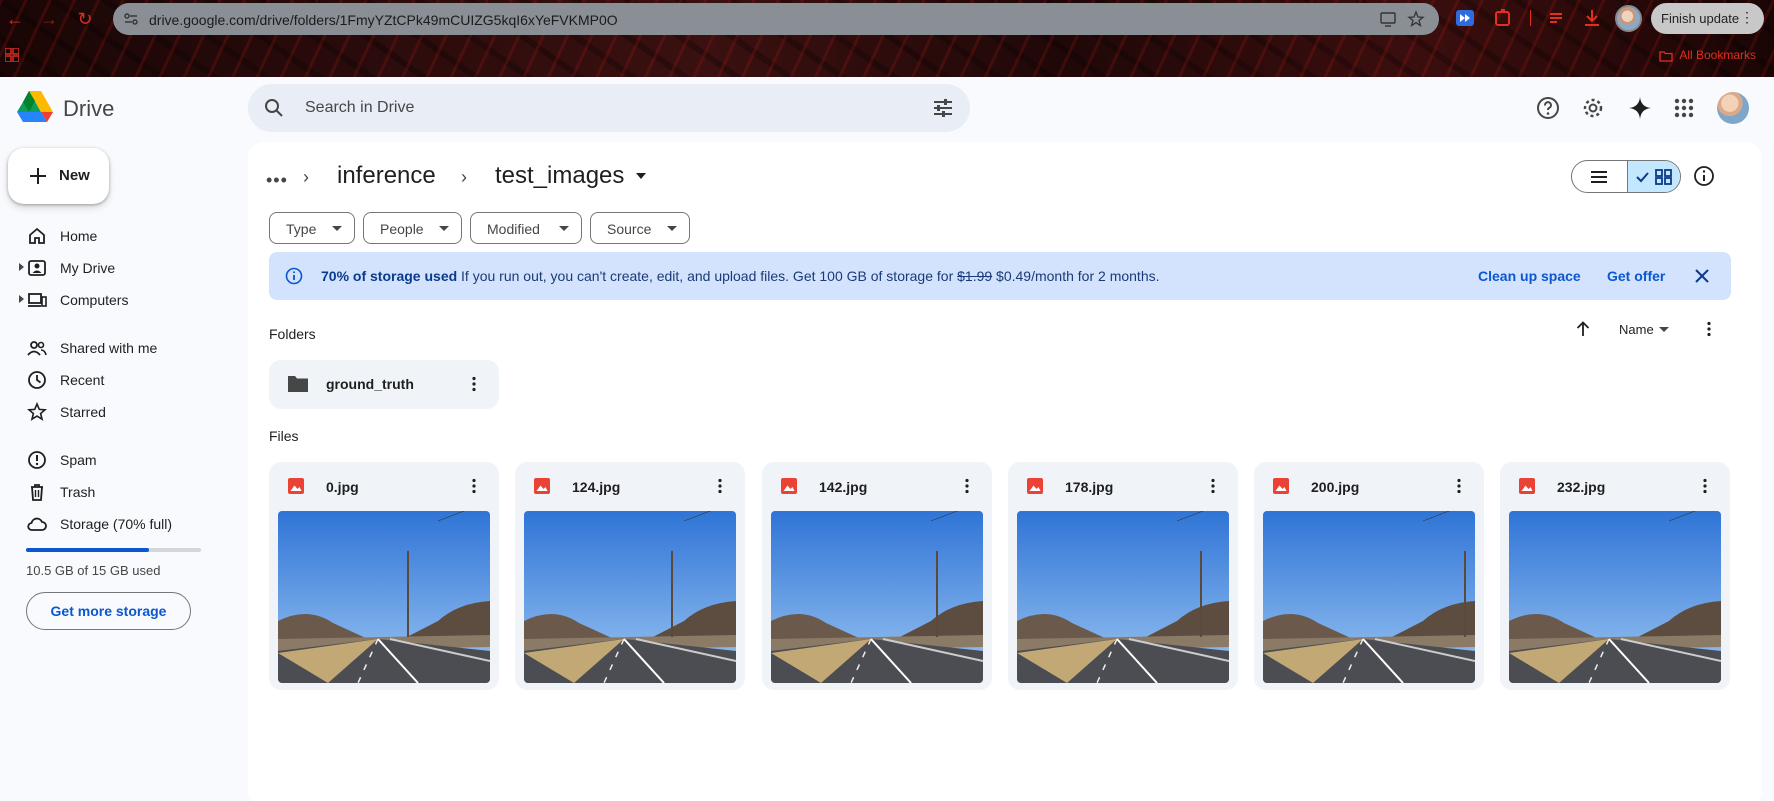 This screenshot has height=801, width=1774. Describe the element at coordinates (1583, 329) in the screenshot. I see `sort-direction-icon` at that location.